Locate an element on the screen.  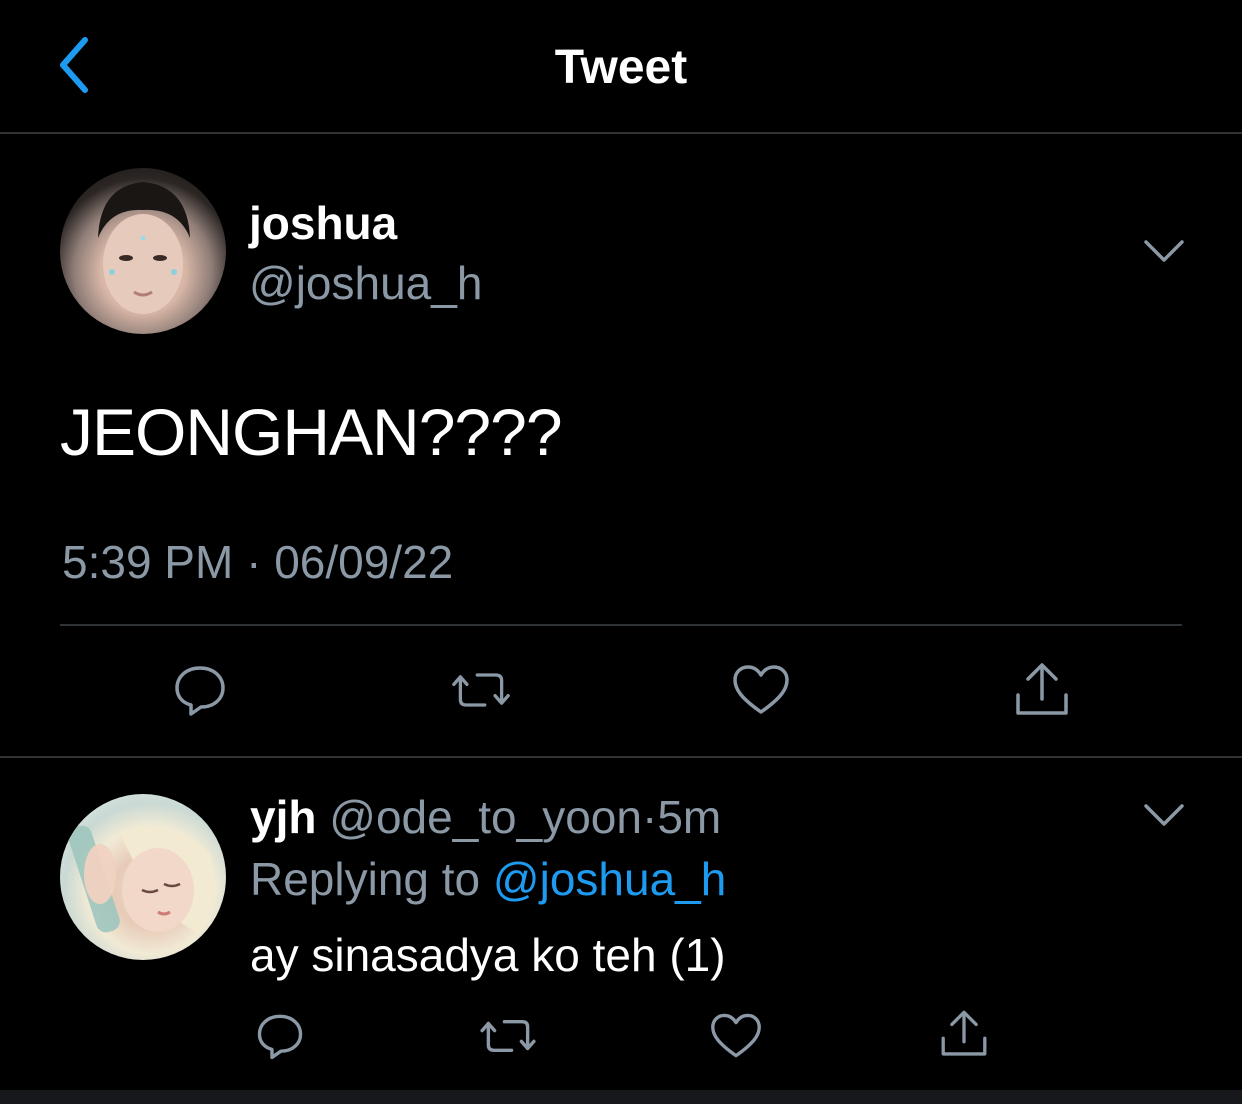
reply-share-button is located at coordinates (964, 1034).